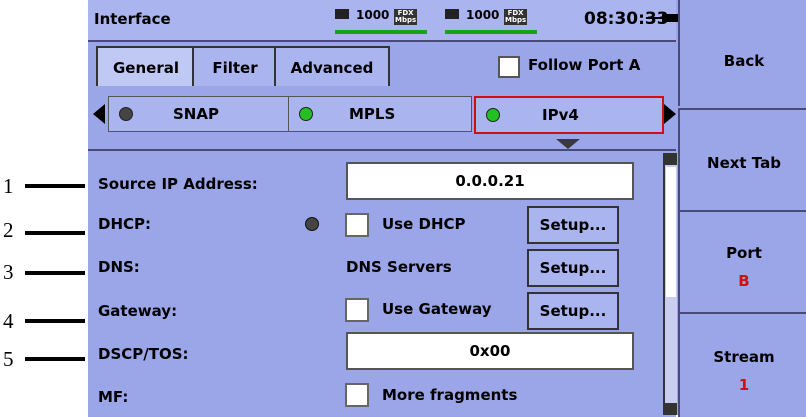  Describe the element at coordinates (8, 230) in the screenshot. I see `callout-number-2: 2` at that location.